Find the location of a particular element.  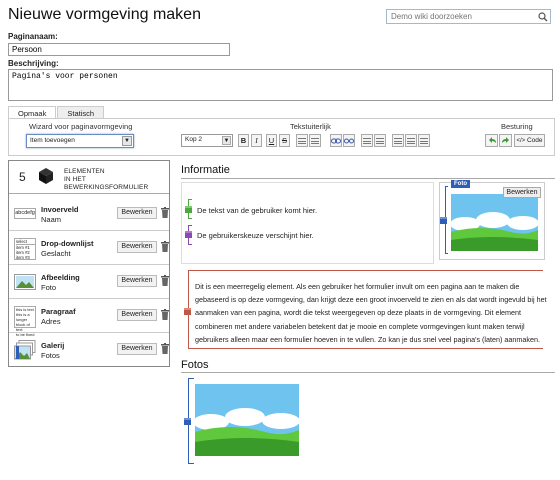

wizard-select: Item toevoegen ▼ is located at coordinates (80, 141).